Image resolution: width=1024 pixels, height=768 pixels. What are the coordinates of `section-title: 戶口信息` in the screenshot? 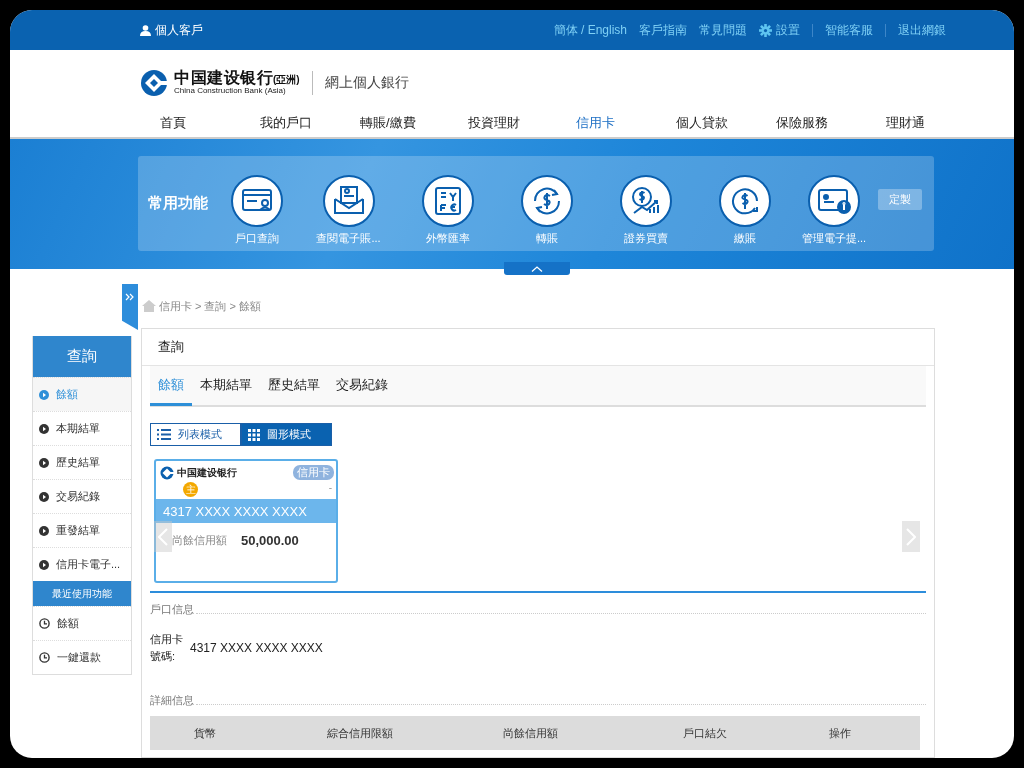 It's located at (172, 609).